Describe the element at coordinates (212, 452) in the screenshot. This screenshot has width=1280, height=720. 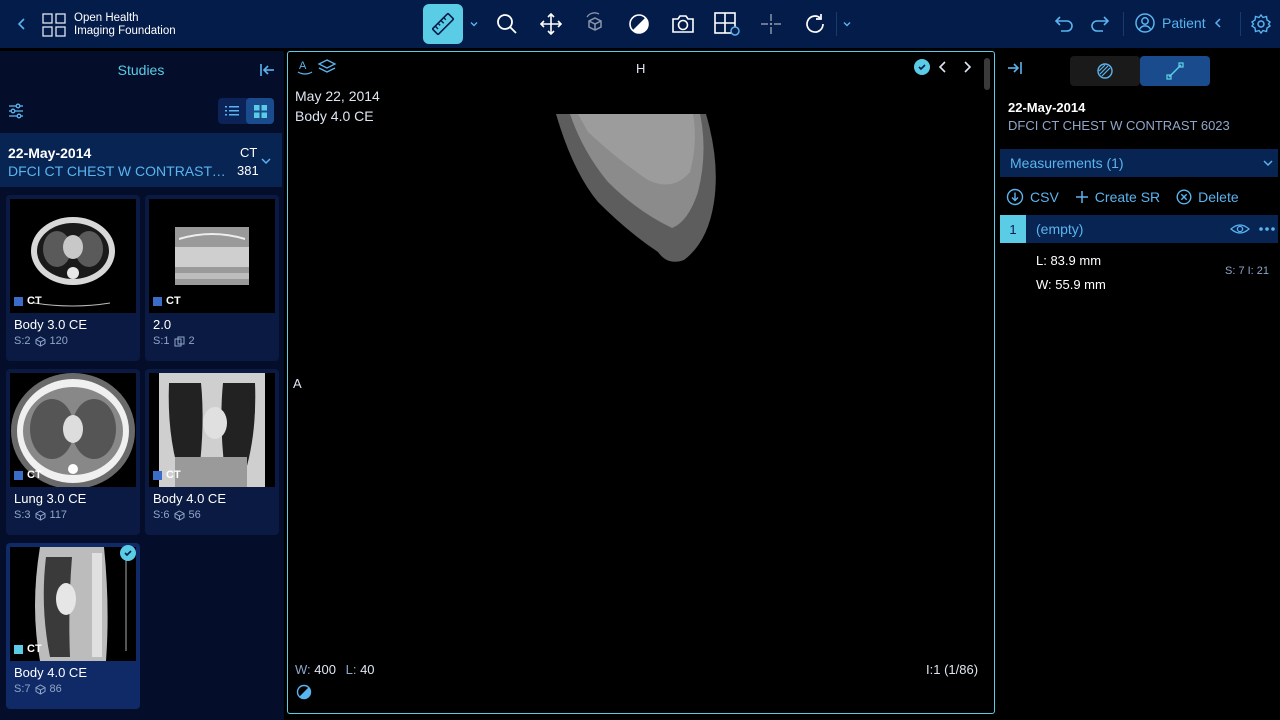
I see `series-thumbnail: CT Body 4.0 CE S:6 56` at that location.